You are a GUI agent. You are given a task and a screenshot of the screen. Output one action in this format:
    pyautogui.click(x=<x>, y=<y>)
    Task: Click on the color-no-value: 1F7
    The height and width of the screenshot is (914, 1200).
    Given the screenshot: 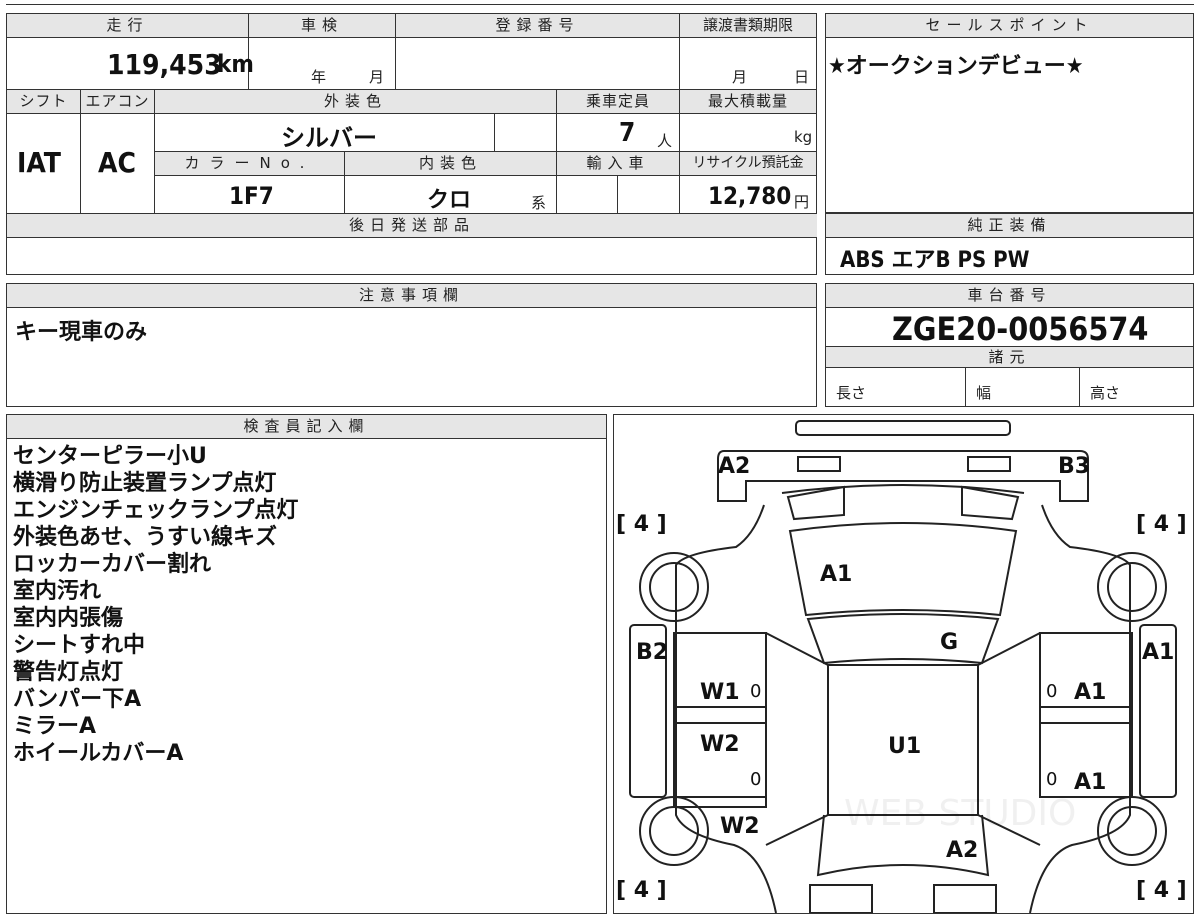 What is the action you would take?
    pyautogui.click(x=251, y=196)
    